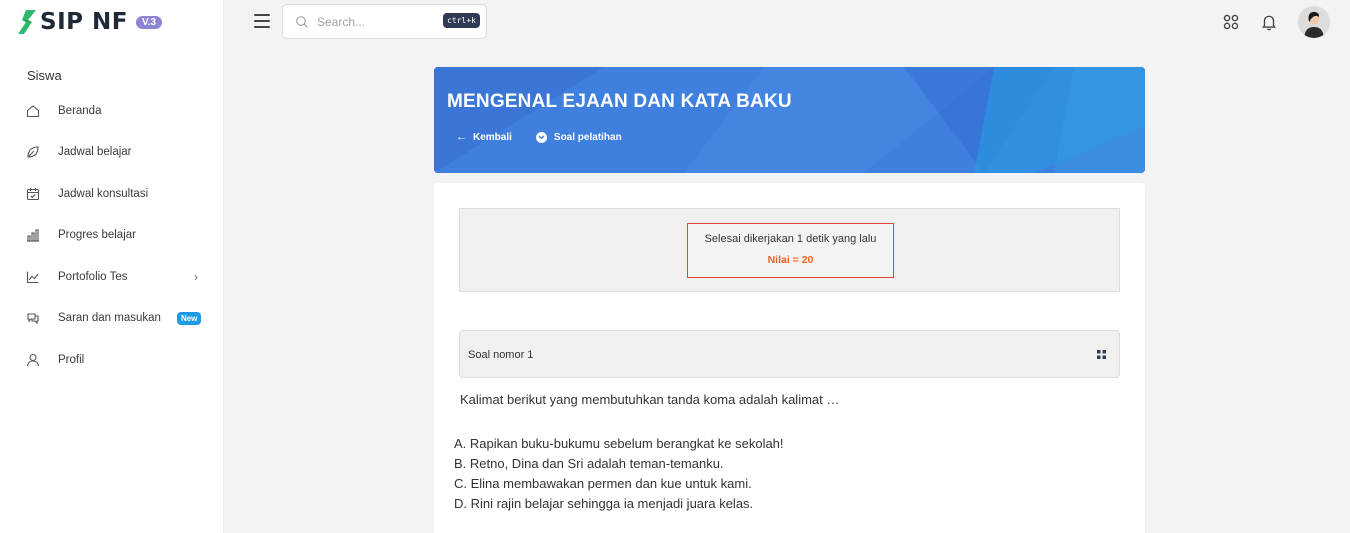 The width and height of the screenshot is (1350, 533). What do you see at coordinates (372, 21) in the screenshot?
I see `search-input` at bounding box center [372, 21].